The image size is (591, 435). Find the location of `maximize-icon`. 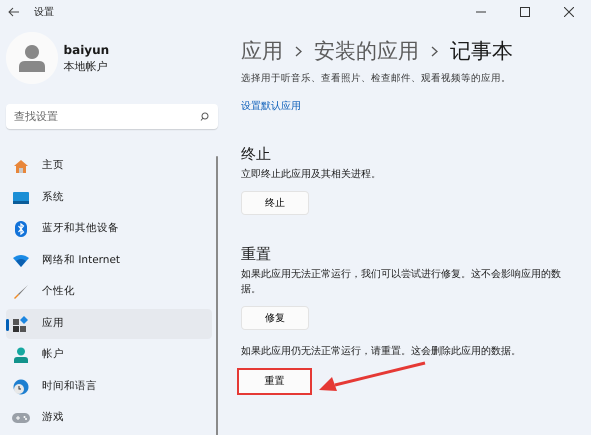

maximize-icon is located at coordinates (525, 12).